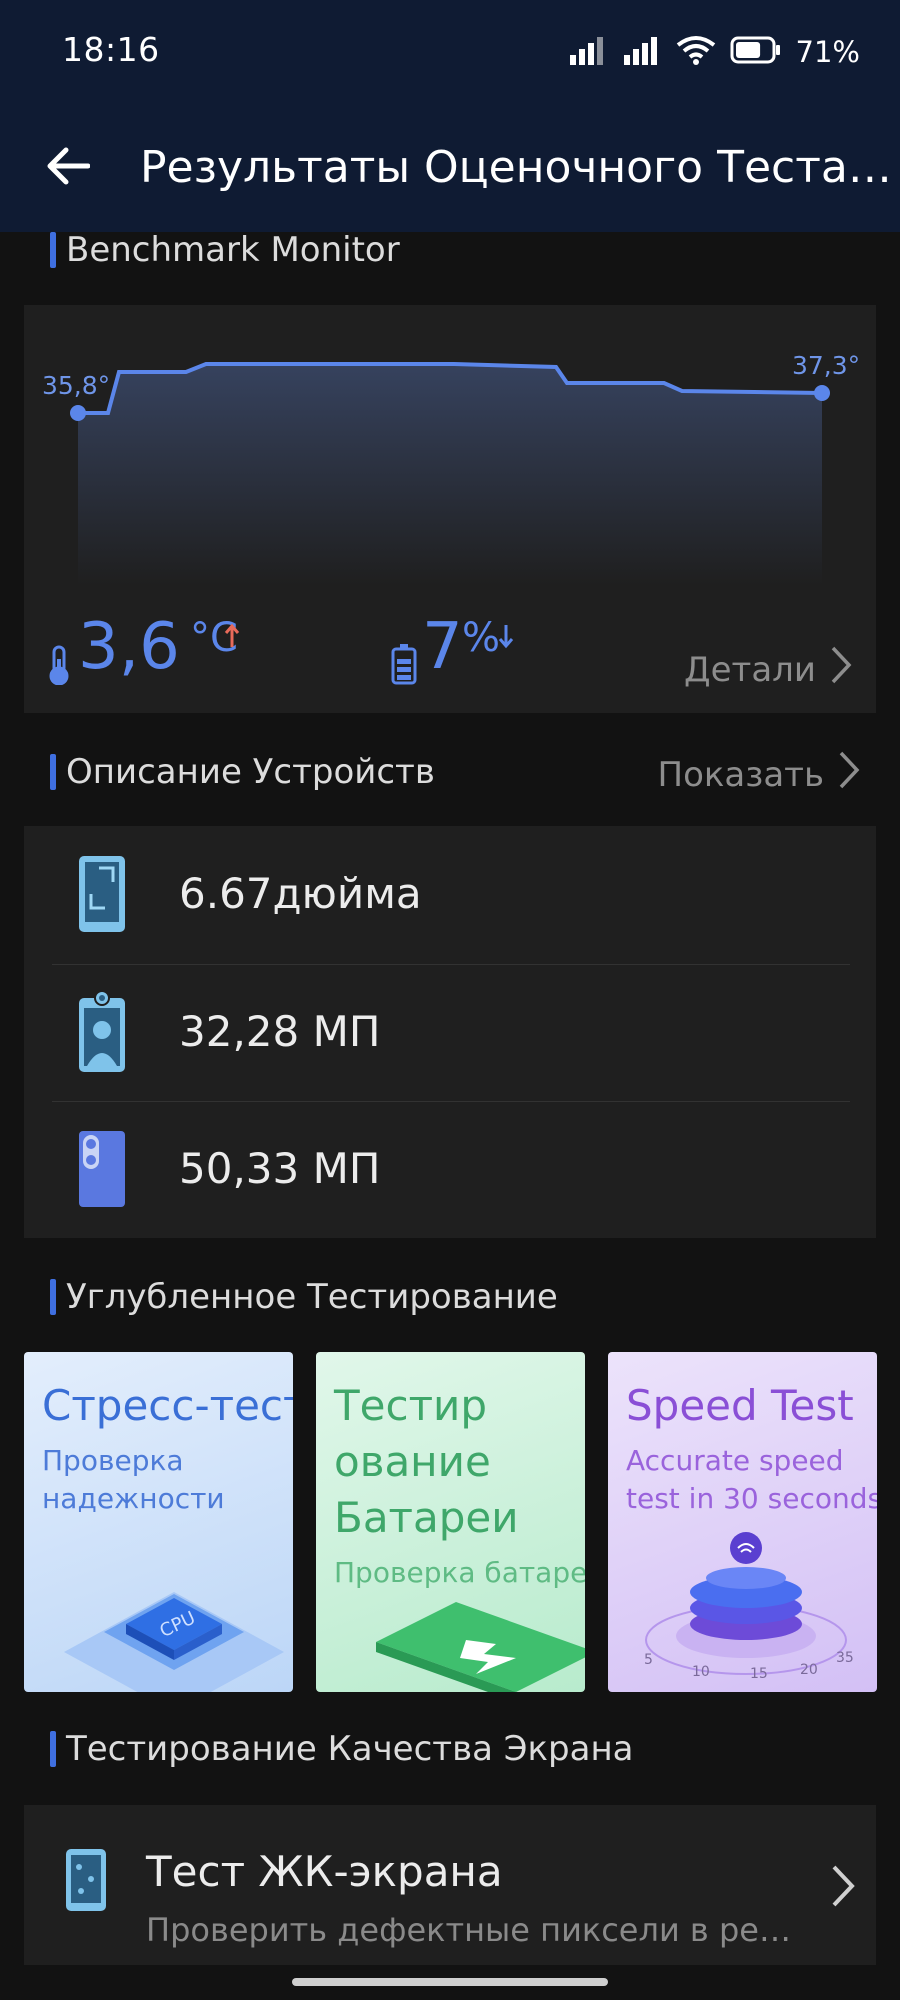 The width and height of the screenshot is (900, 2000). Describe the element at coordinates (102, 1030) in the screenshot. I see `front-camera-icon` at that location.